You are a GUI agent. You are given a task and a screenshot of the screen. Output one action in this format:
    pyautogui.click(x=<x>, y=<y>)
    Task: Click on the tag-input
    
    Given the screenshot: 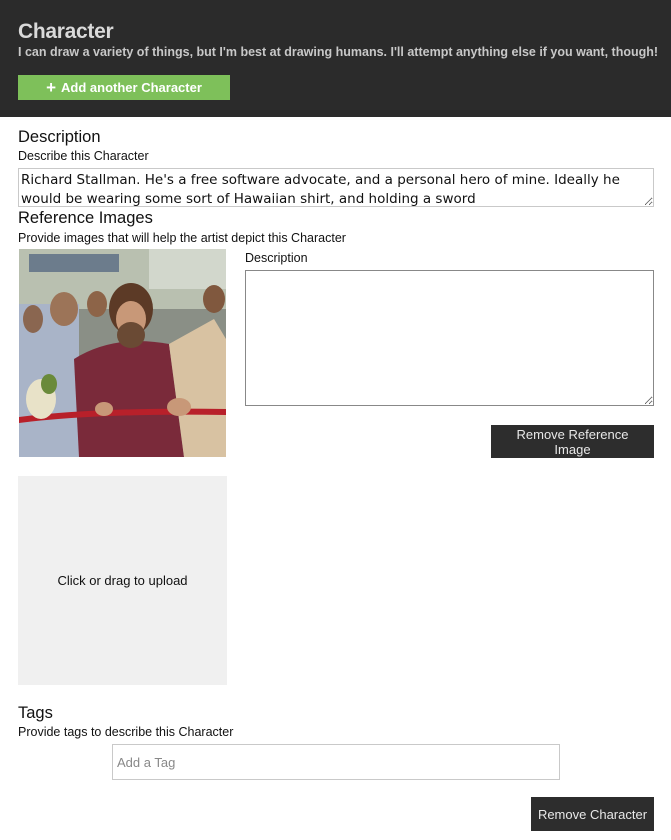 What is the action you would take?
    pyautogui.click(x=336, y=762)
    